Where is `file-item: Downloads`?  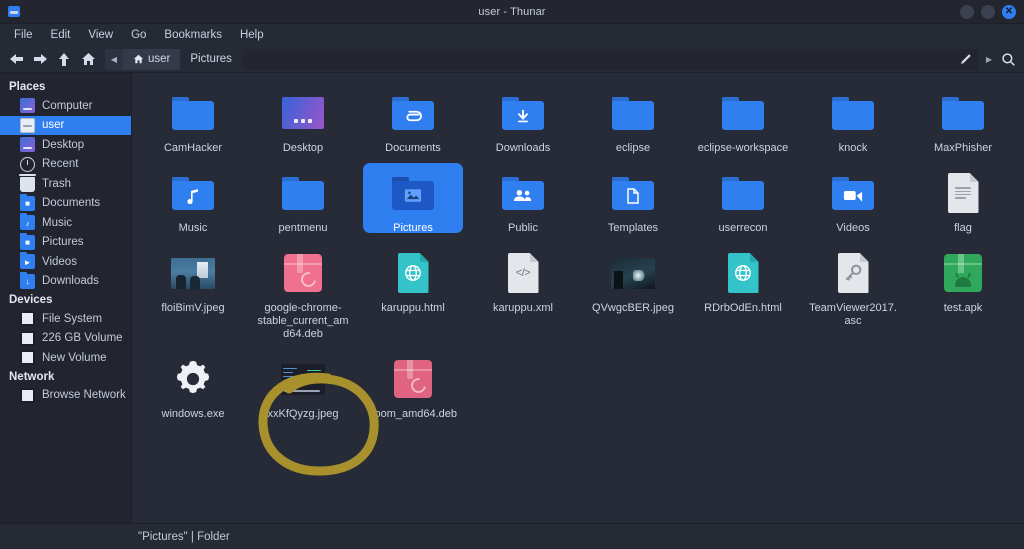 file-item: Downloads is located at coordinates (523, 121).